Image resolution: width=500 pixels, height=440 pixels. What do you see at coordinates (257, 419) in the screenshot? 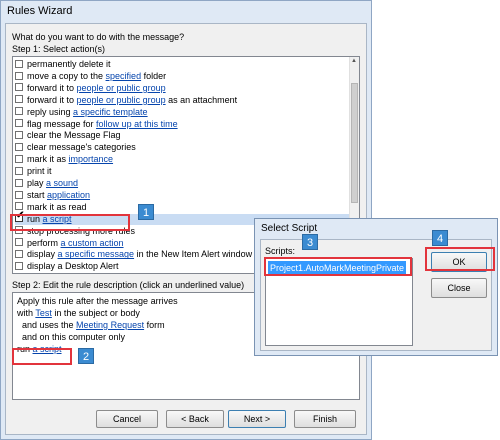
I see `next-button: Next >` at bounding box center [257, 419].